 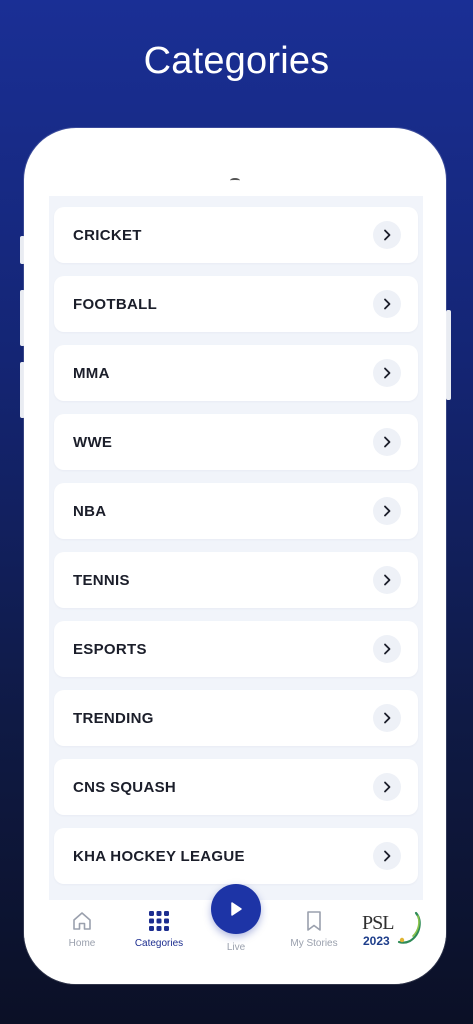 I want to click on nav-categories: Categories, so click(x=159, y=928).